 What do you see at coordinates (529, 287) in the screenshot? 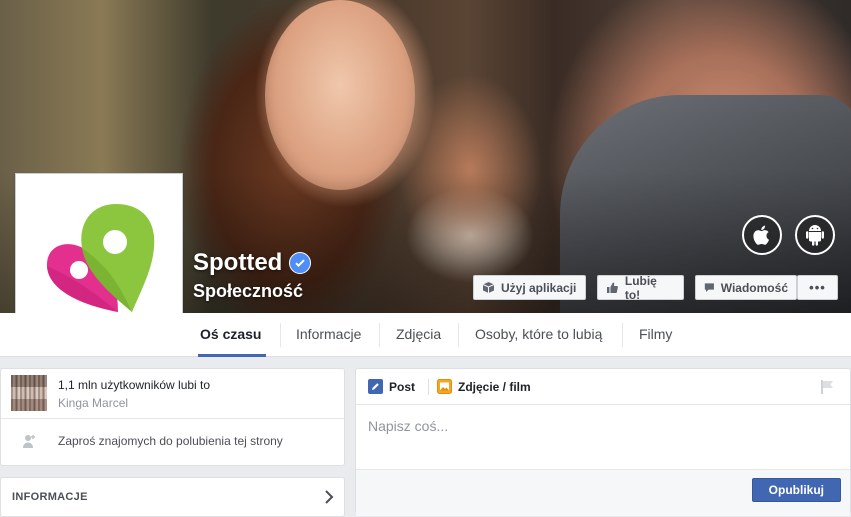
I see `use-app-button: Użyj aplikacji` at bounding box center [529, 287].